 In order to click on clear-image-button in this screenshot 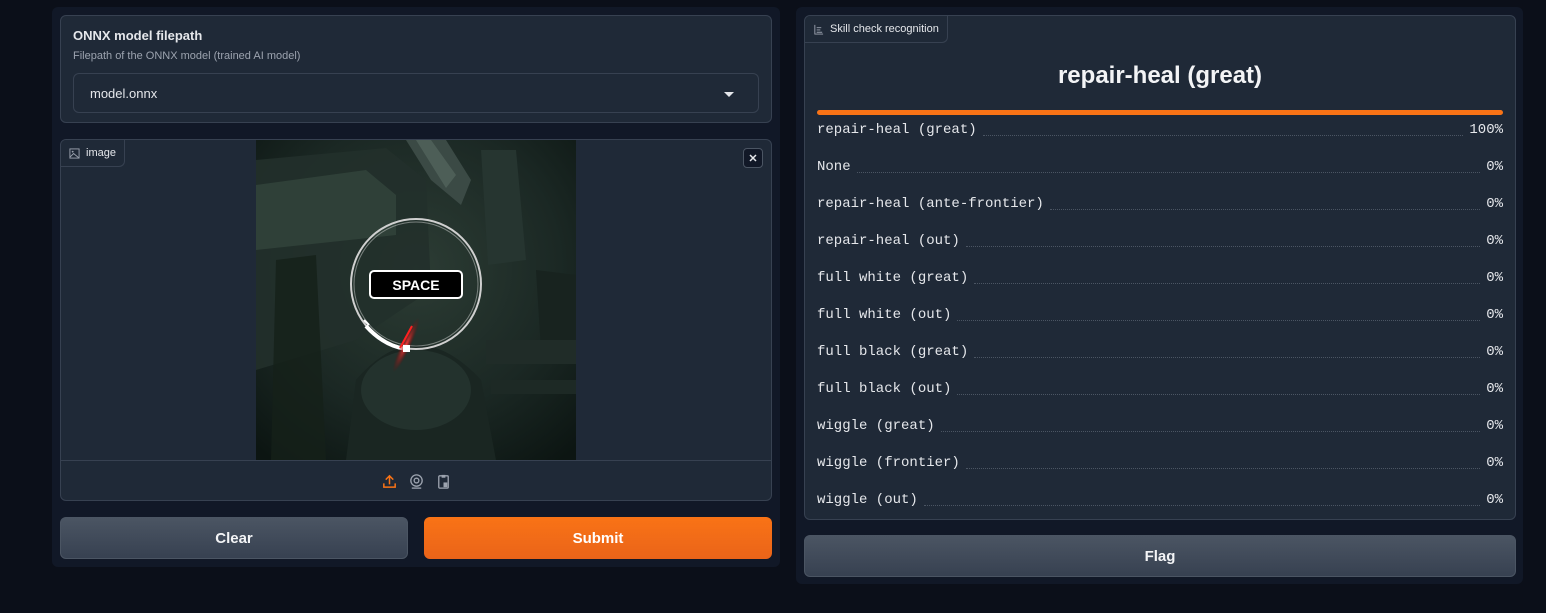, I will do `click(753, 158)`.